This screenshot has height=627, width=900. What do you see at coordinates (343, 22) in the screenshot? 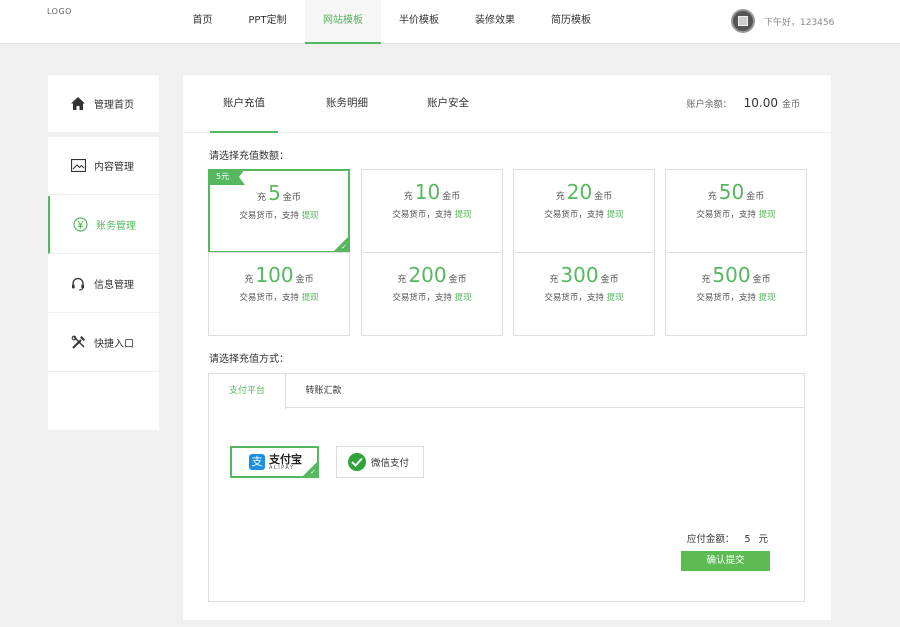
I see `nav-item-web-templates: 网站模板` at bounding box center [343, 22].